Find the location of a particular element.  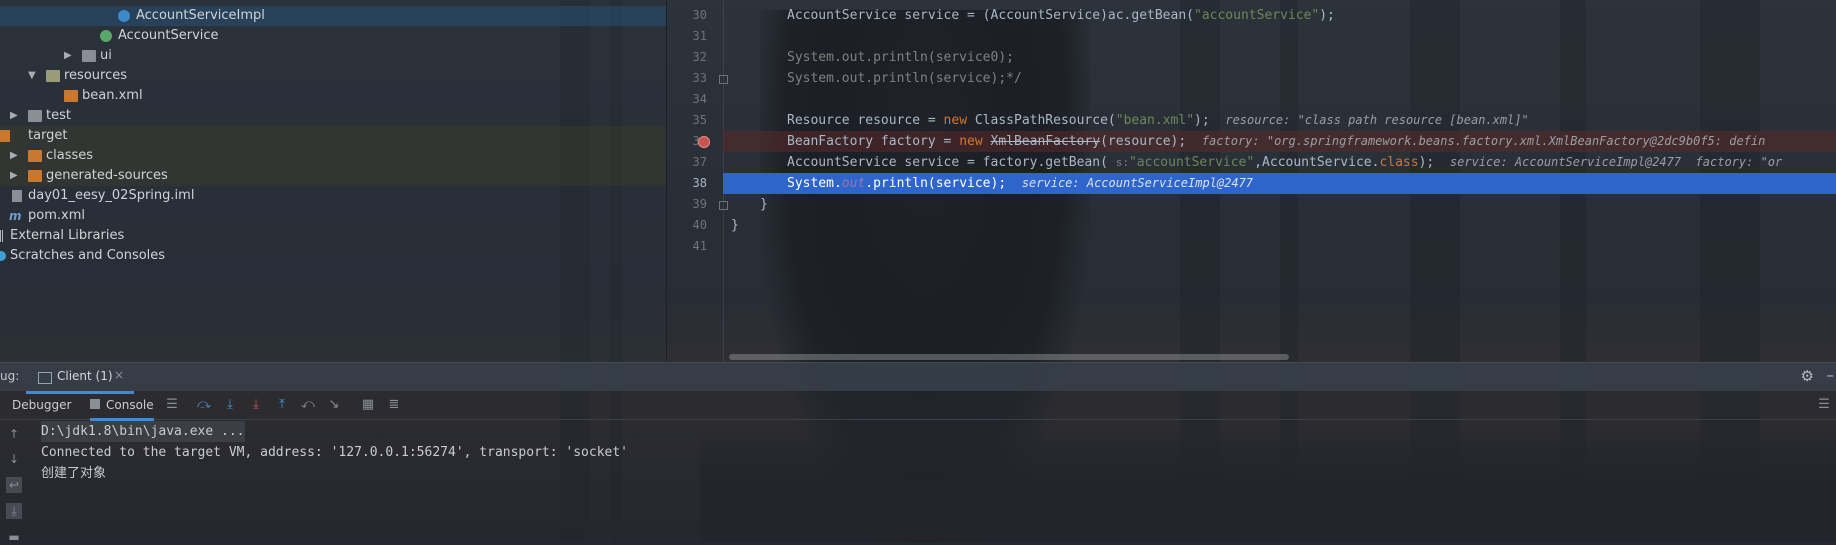

parameter-hint: s: is located at coordinates (1122, 162).